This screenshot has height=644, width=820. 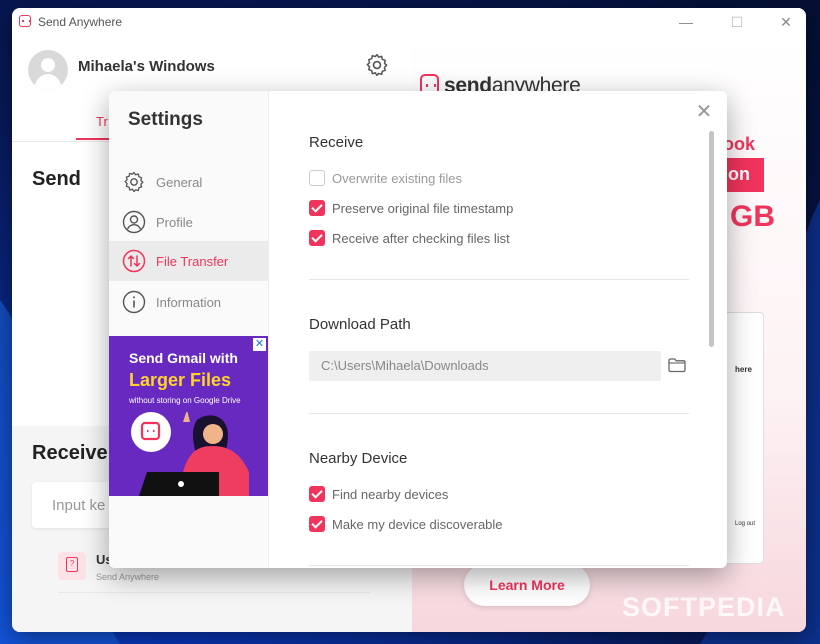 I want to click on tab-transfer: Tr, so click(x=102, y=121).